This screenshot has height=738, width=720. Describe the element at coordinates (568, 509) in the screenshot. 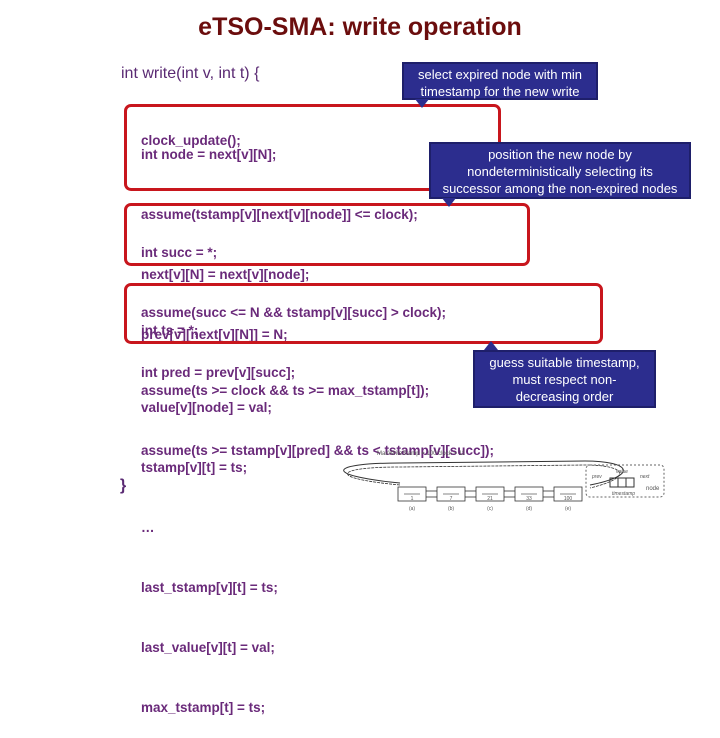

I see `node-label: (e)` at that location.